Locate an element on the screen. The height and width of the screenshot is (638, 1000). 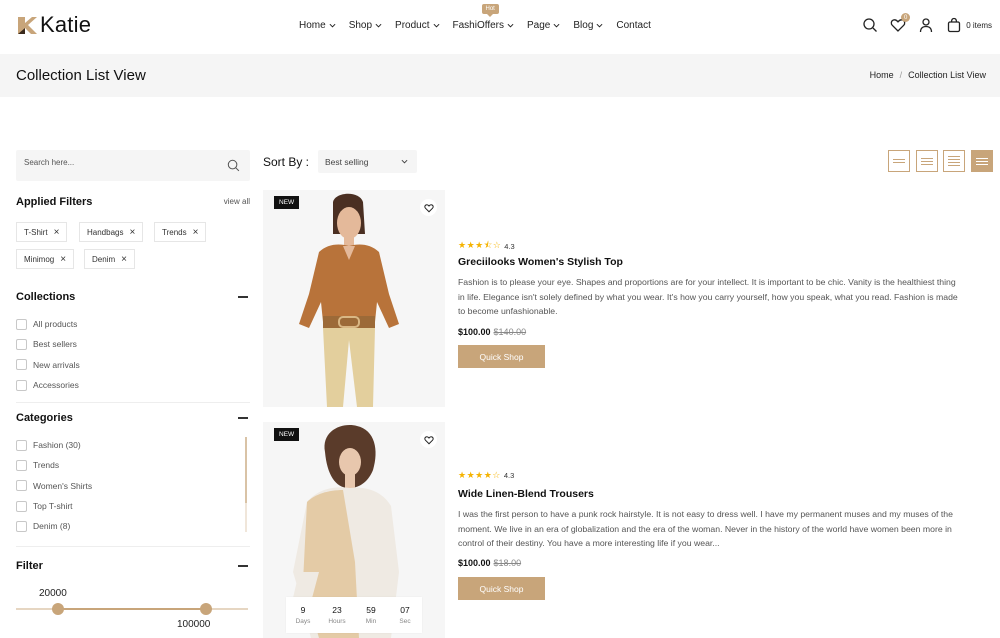
logo: Katie is located at coordinates (53, 25).